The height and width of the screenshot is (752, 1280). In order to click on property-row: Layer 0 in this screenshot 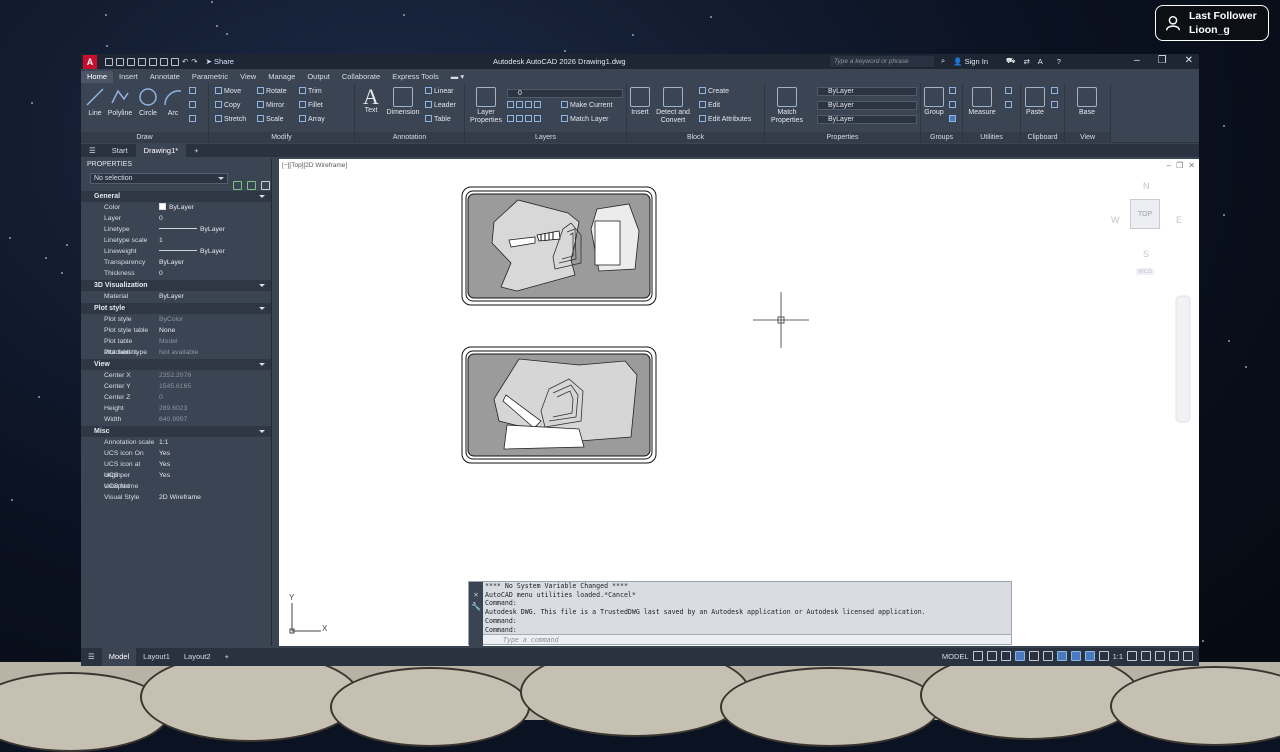, I will do `click(176, 218)`.